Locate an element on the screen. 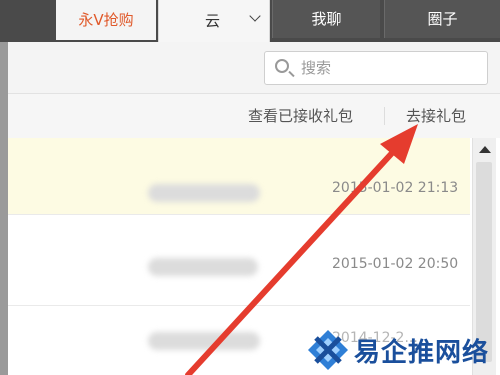 The image size is (500, 375). list-item-time: 2015-01-02 20:50 is located at coordinates (395, 264).